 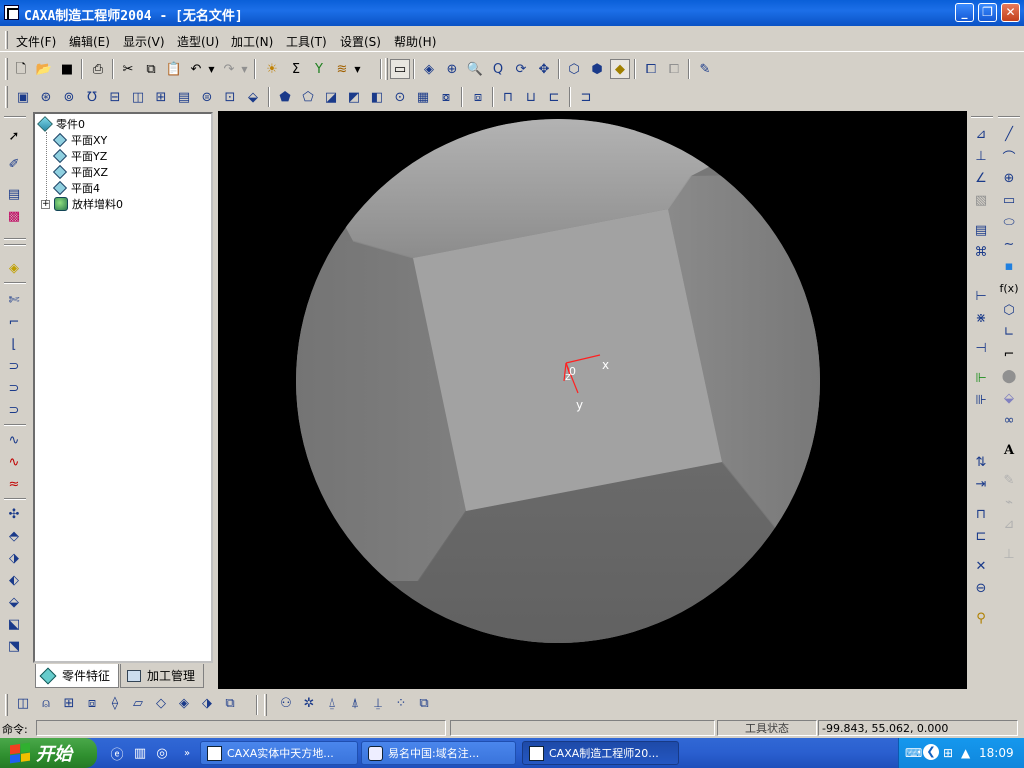 I want to click on extrude-surface-icon: ⧈, so click(x=92, y=703).